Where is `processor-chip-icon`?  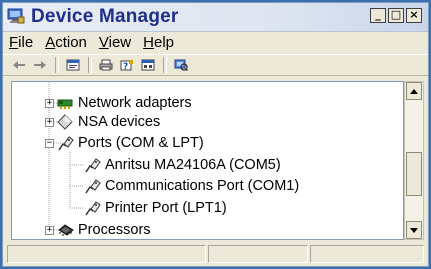
processor-chip-icon is located at coordinates (66, 230).